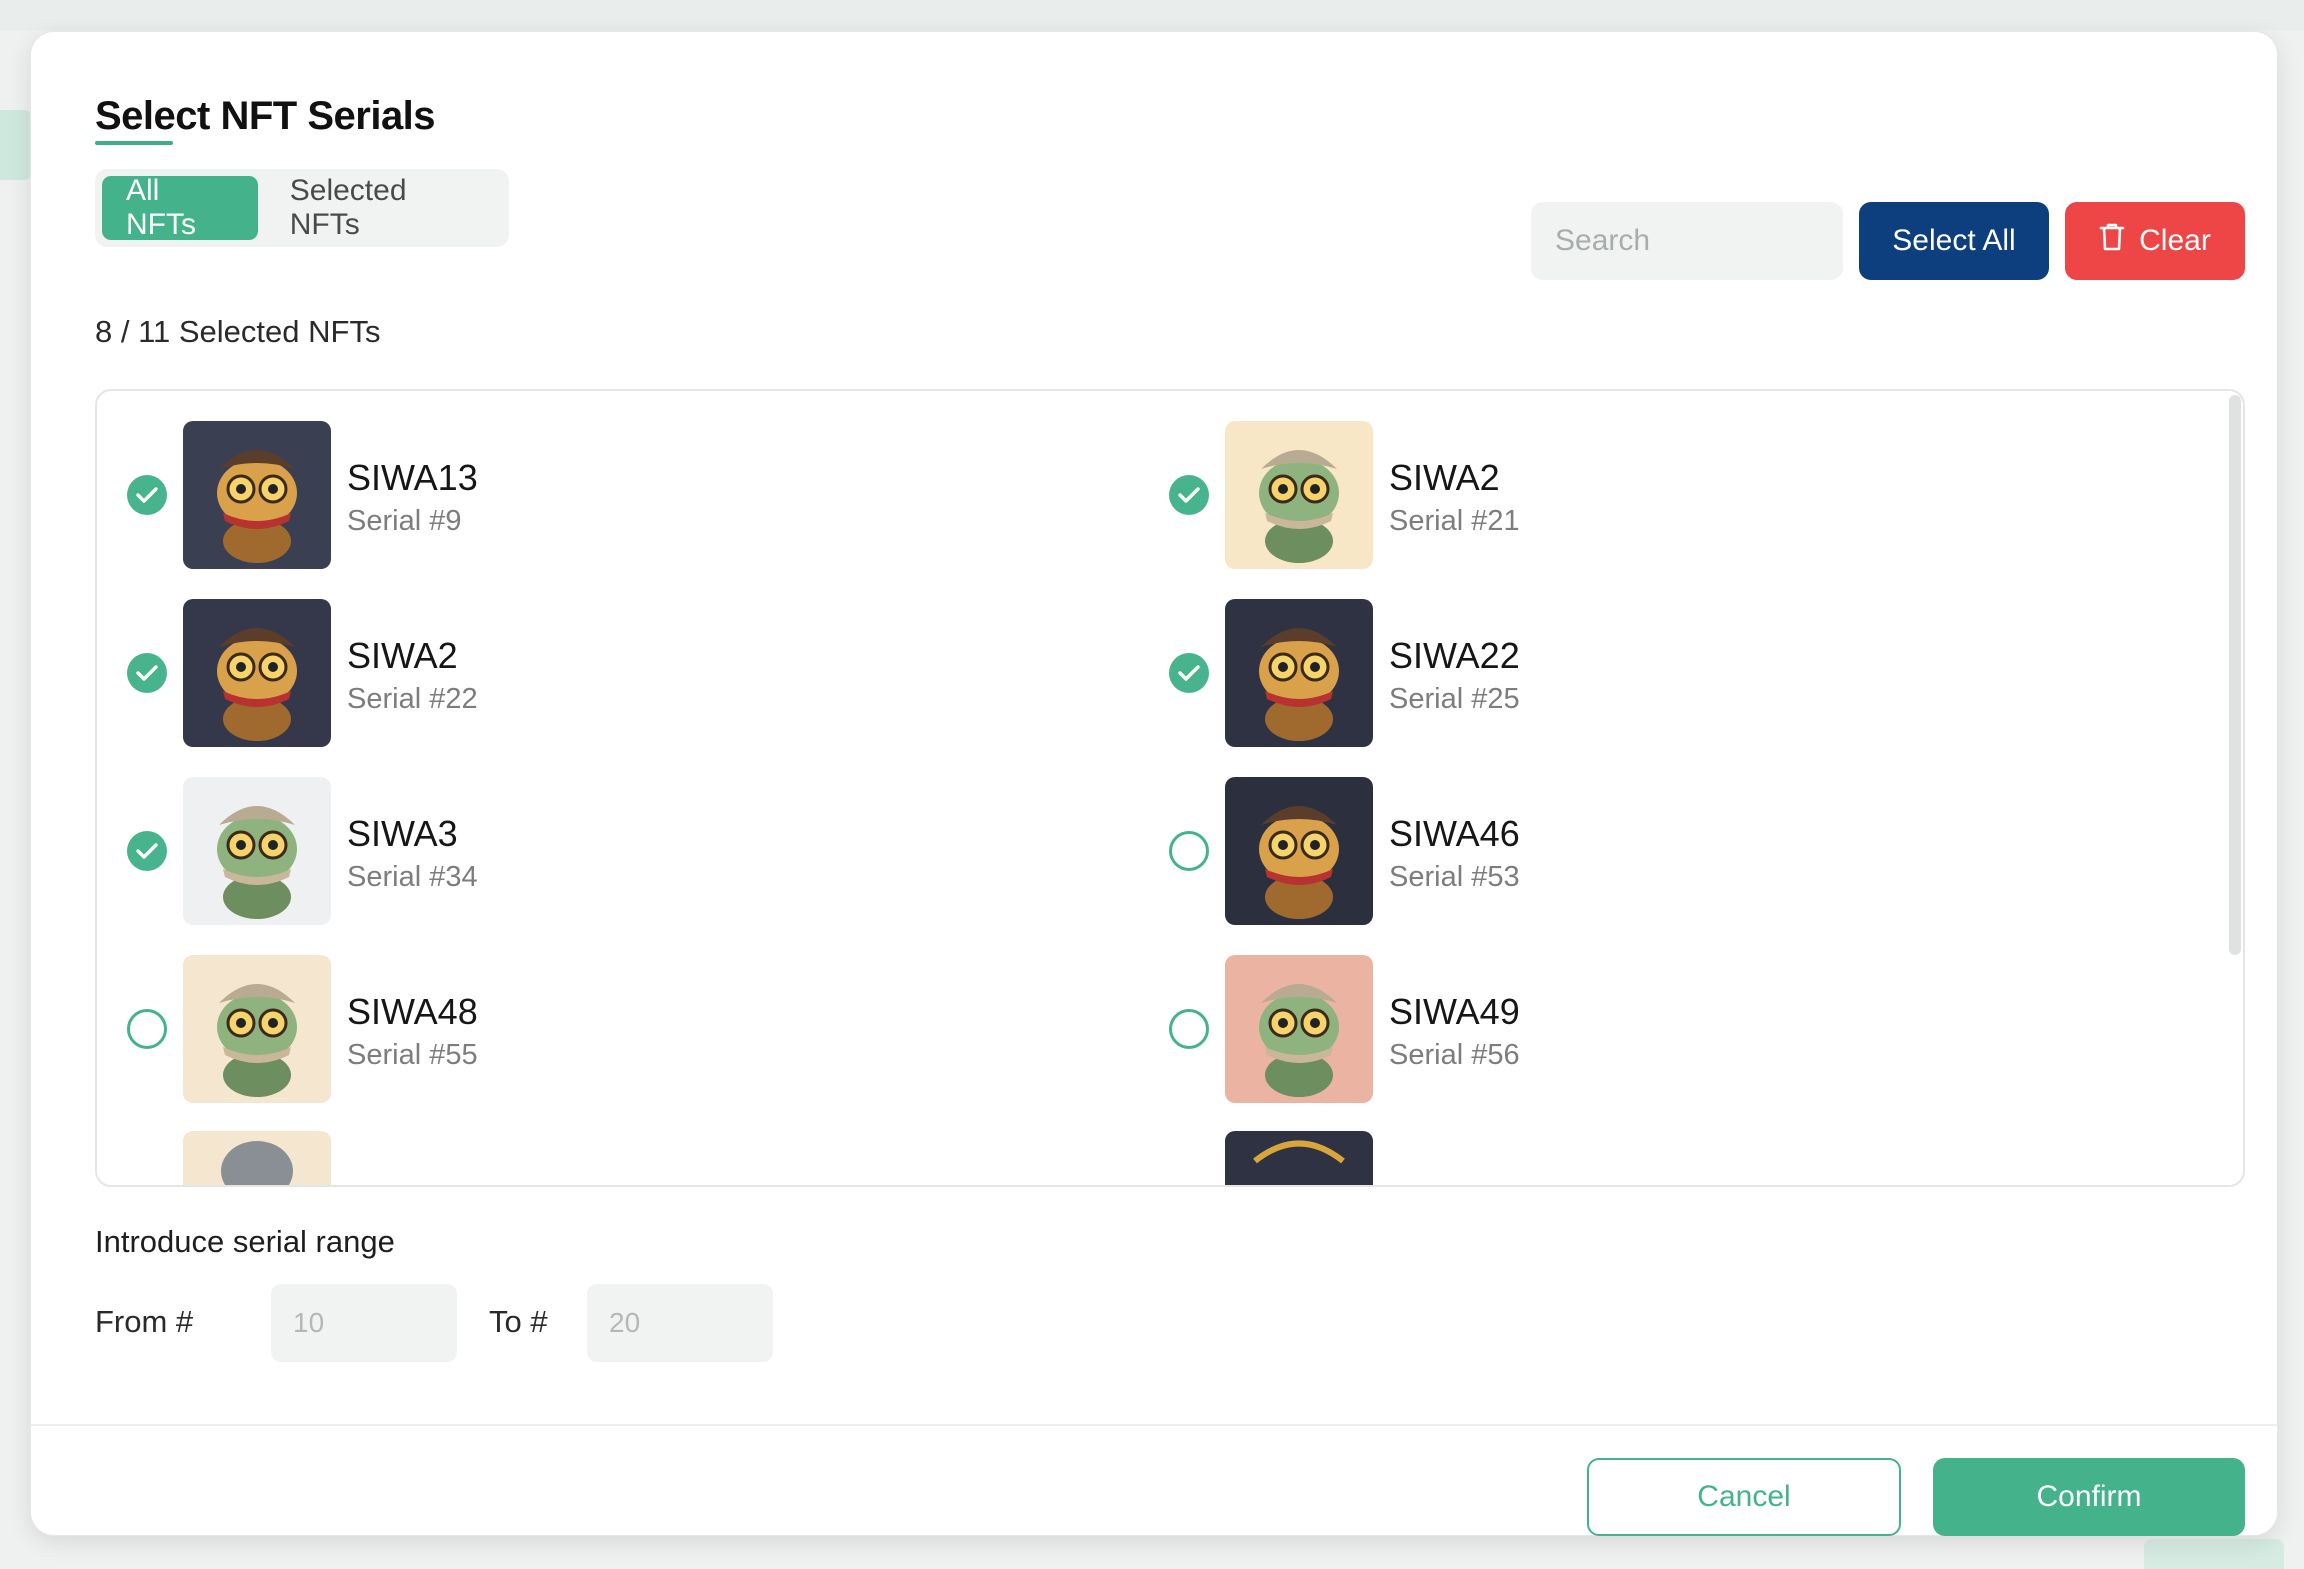  What do you see at coordinates (412, 1055) in the screenshot?
I see `nft-serial: Serial #55` at bounding box center [412, 1055].